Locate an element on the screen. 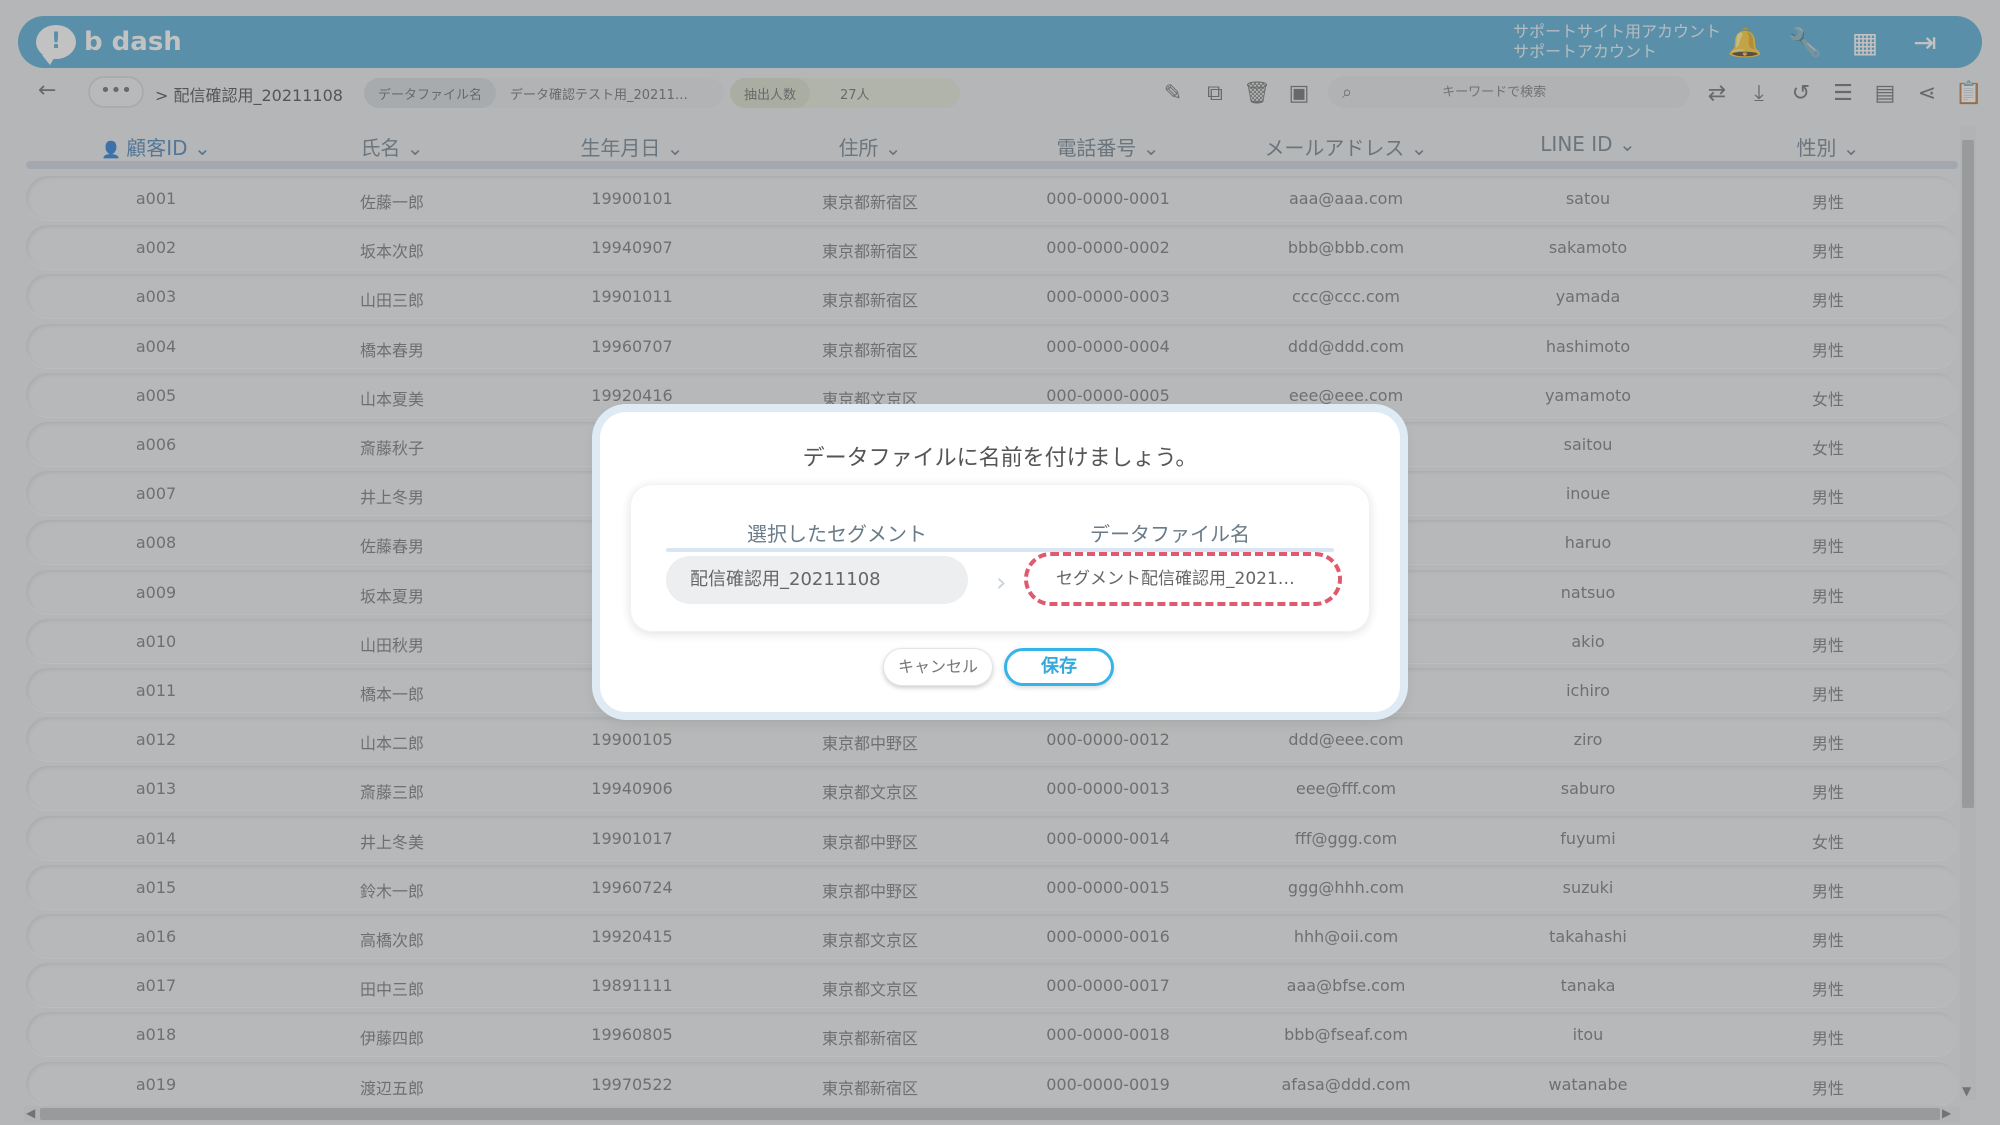 The height and width of the screenshot is (1125, 2000). selected-segment-header: 選択したセグメント is located at coordinates (837, 534).